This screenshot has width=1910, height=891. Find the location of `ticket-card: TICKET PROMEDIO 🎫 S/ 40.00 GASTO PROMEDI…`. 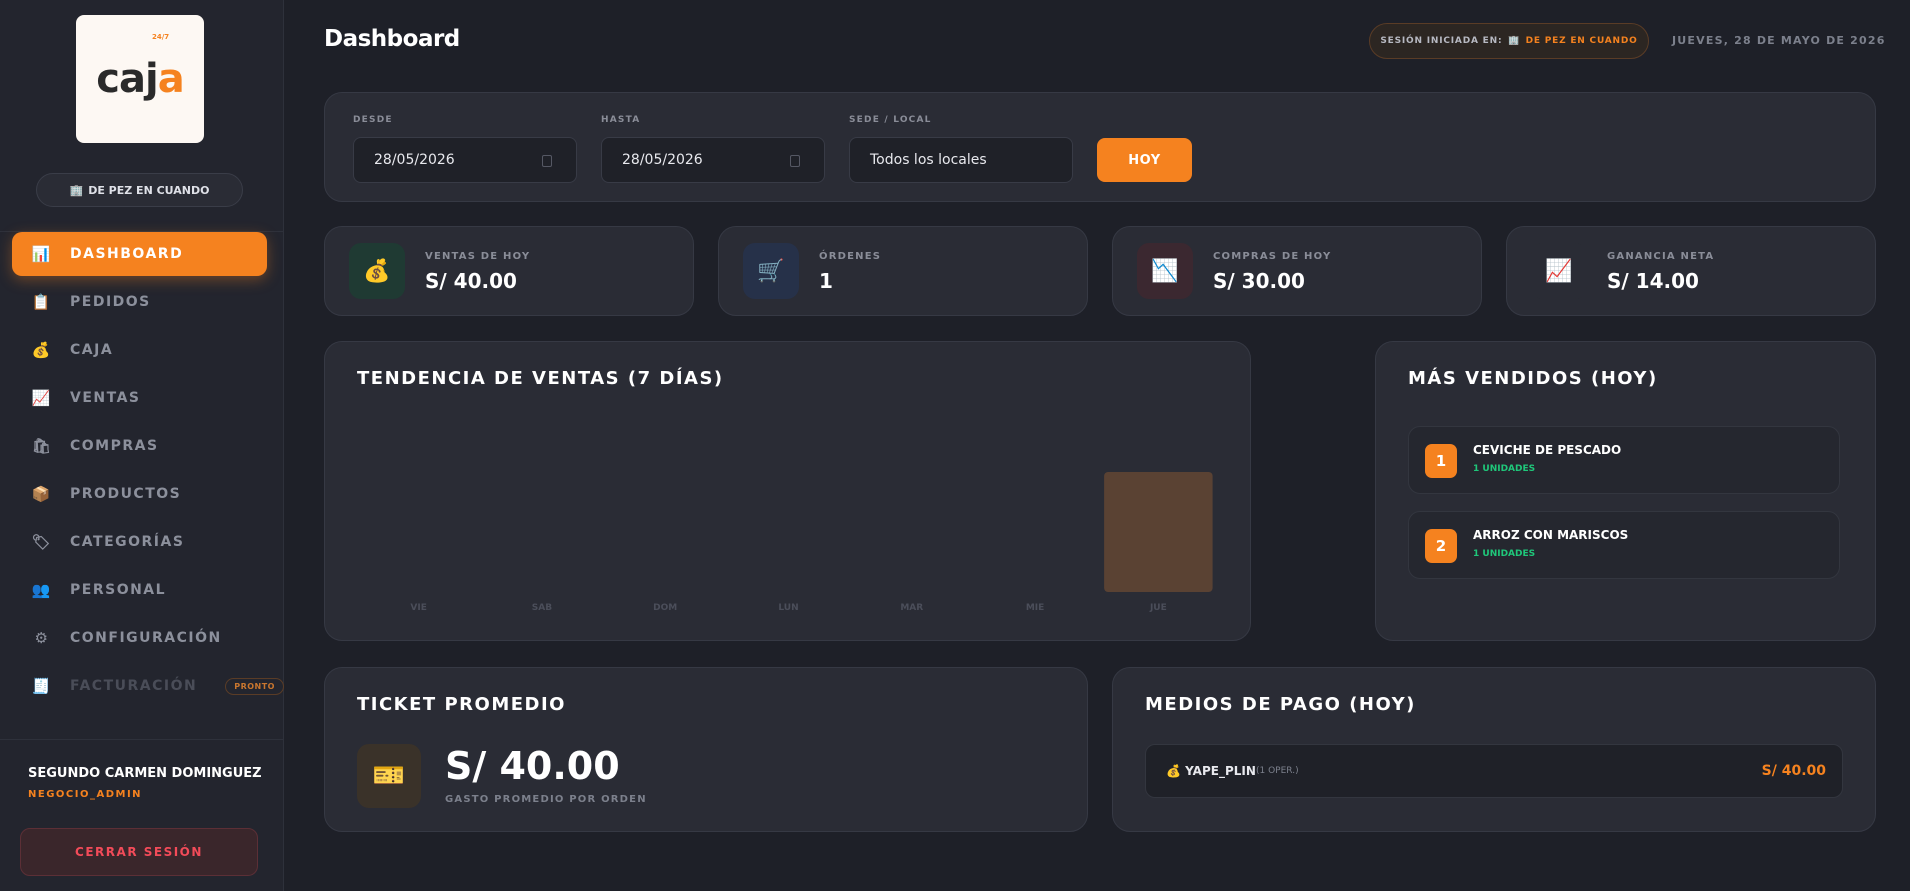

ticket-card: TICKET PROMEDIO 🎫 S/ 40.00 GASTO PROMEDI… is located at coordinates (706, 749).